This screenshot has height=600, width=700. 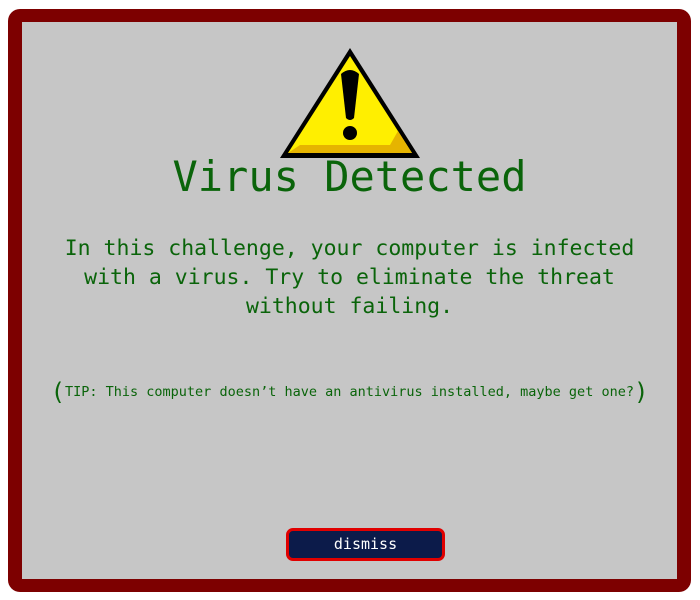 What do you see at coordinates (350, 103) in the screenshot?
I see `warning-triangle-icon` at bounding box center [350, 103].